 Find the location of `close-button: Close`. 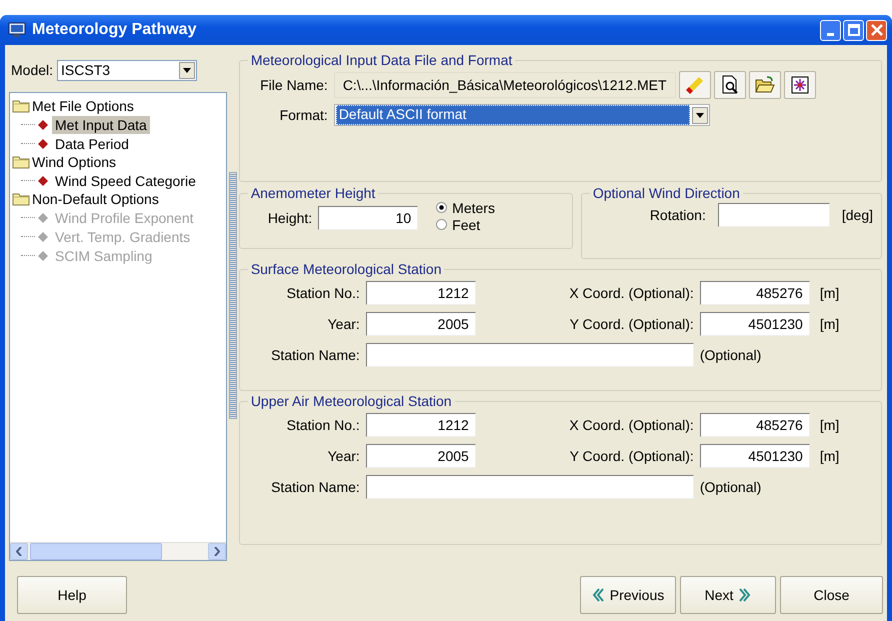

close-button: Close is located at coordinates (831, 595).